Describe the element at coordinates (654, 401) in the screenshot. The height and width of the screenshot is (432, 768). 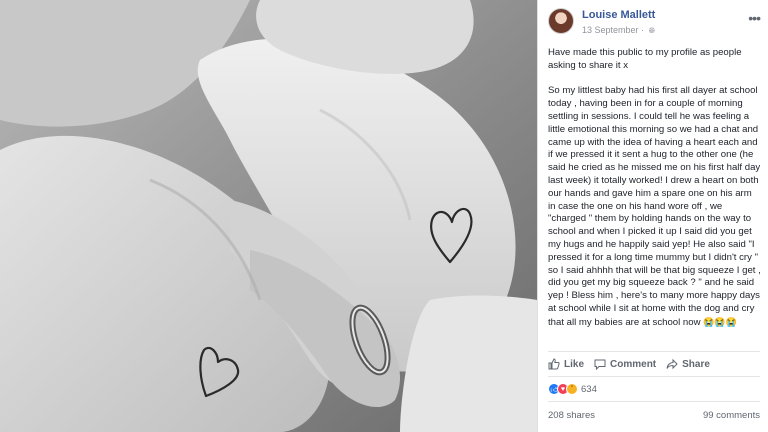
I see `divider` at that location.